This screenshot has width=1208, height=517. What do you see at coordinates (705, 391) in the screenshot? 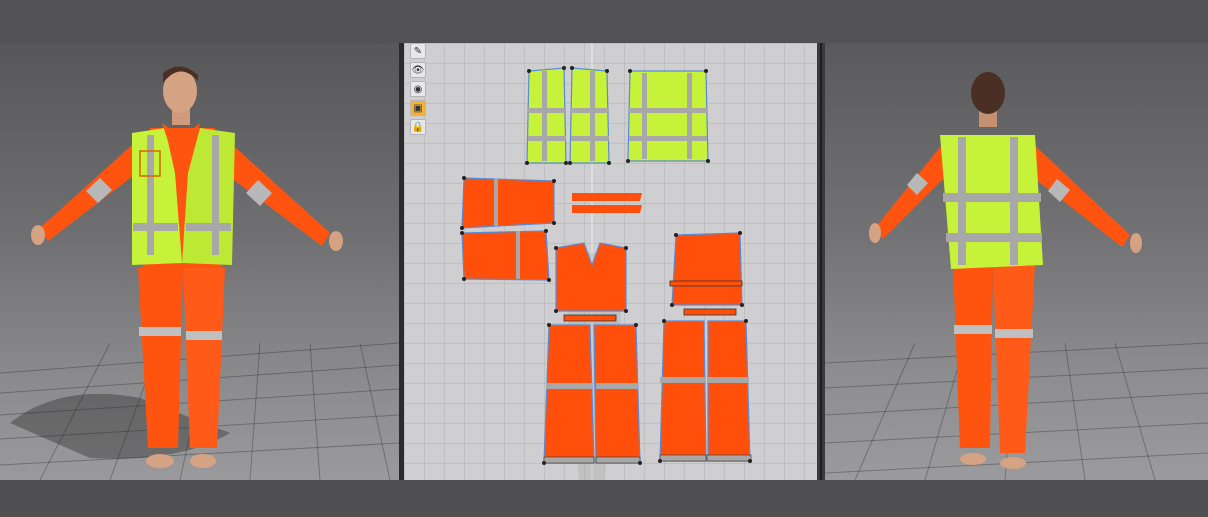
I see `back-trousers-pattern` at bounding box center [705, 391].